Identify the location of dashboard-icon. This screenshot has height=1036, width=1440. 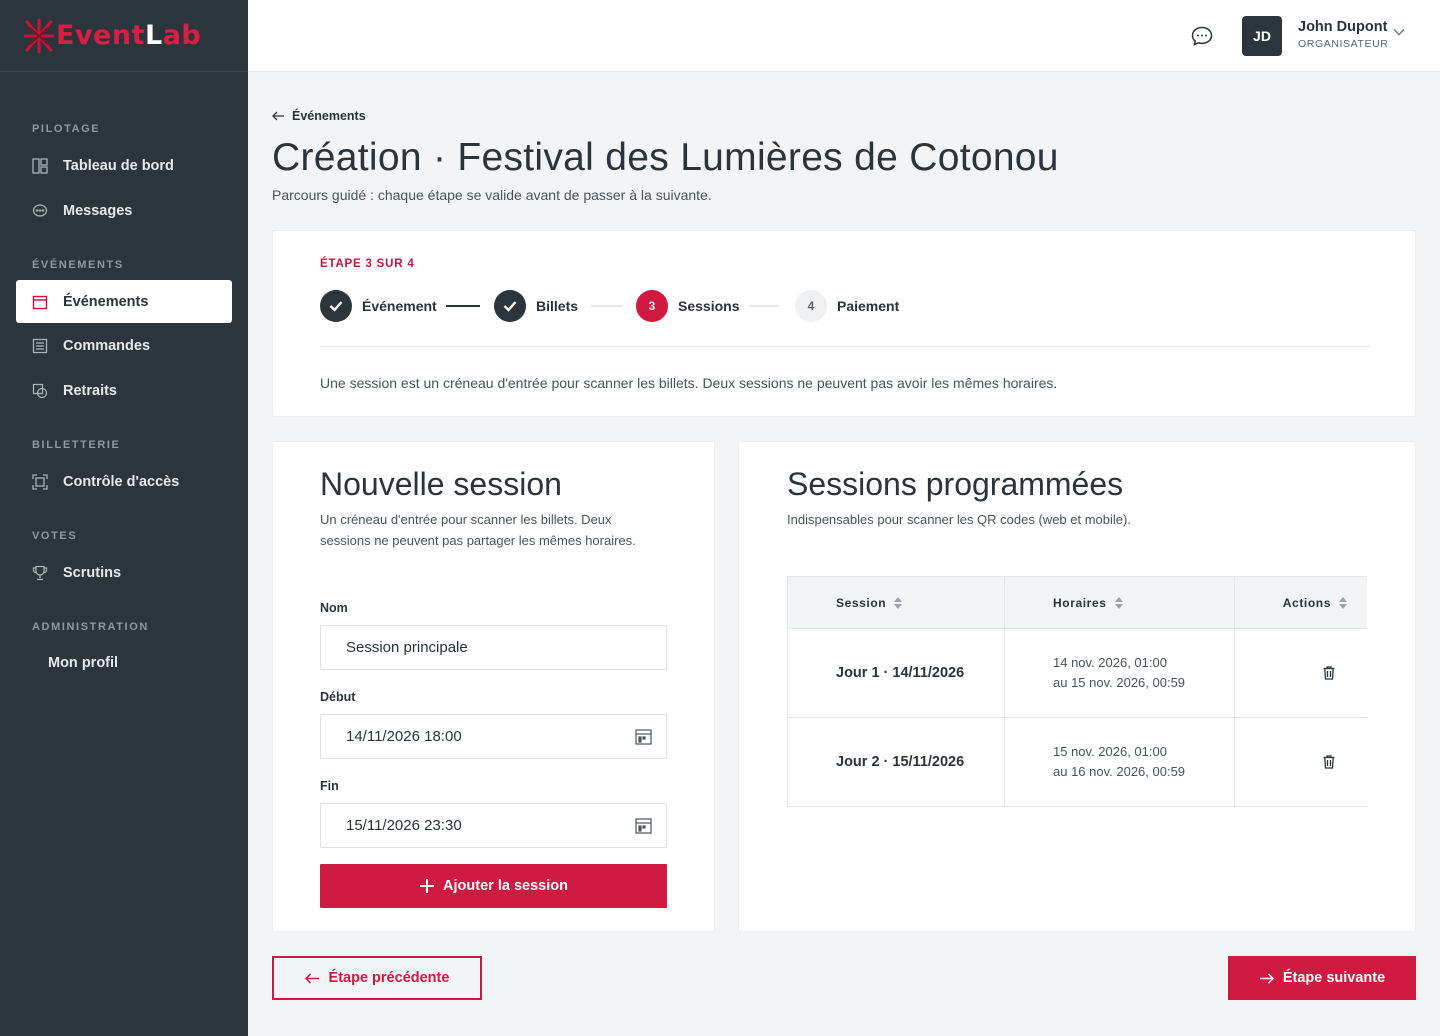
(40, 165).